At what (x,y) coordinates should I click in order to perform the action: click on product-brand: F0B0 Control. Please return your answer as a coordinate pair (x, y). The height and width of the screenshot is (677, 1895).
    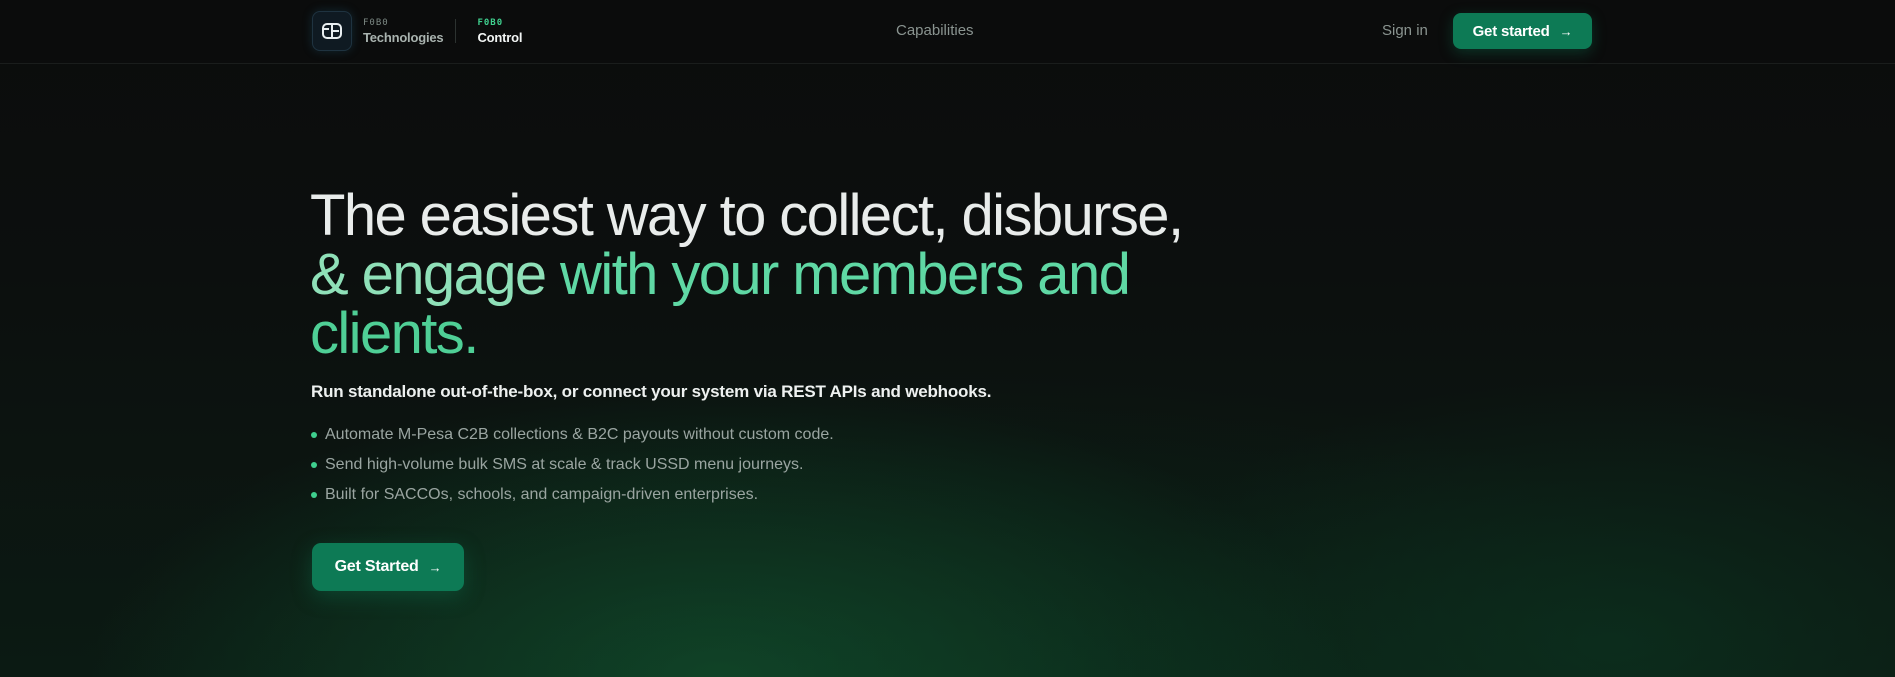
    Looking at the image, I should click on (500, 31).